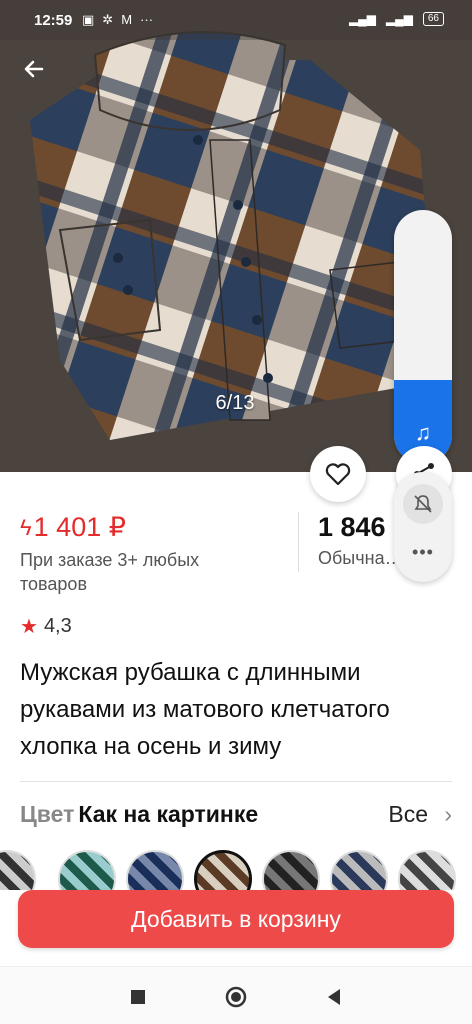  What do you see at coordinates (127, 19) in the screenshot?
I see `gmail-icon: M` at bounding box center [127, 19].